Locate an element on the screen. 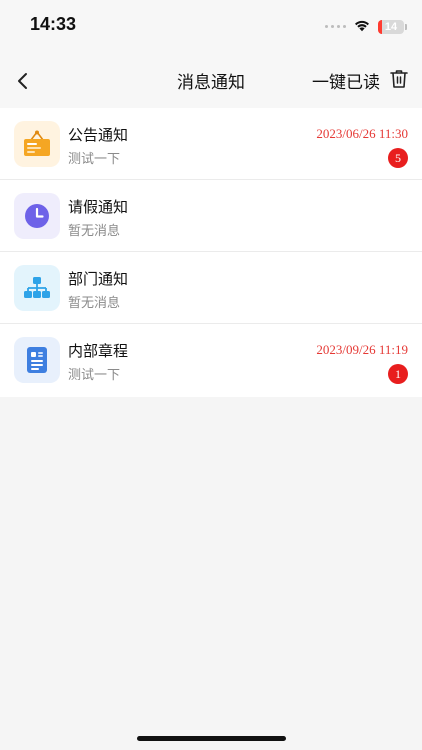 The width and height of the screenshot is (422, 750). wifi-icon is located at coordinates (362, 26).